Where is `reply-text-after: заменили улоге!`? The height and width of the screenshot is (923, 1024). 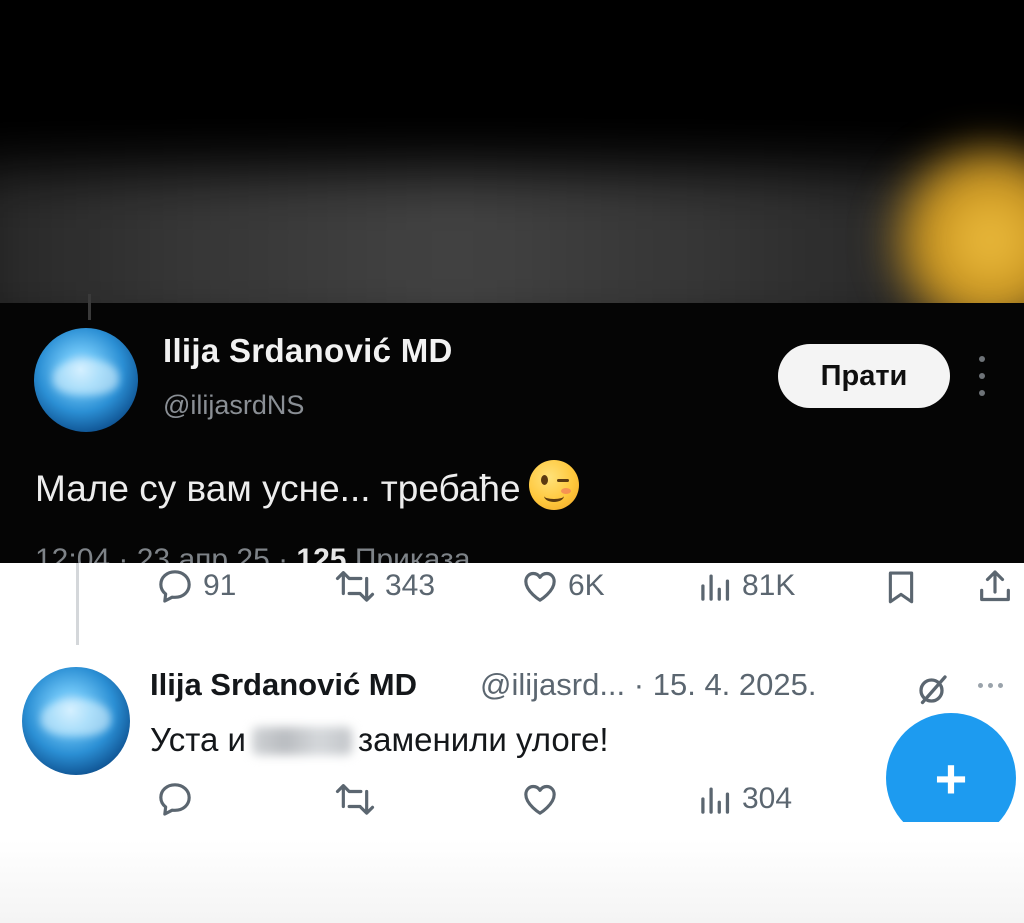
reply-text-after: заменили улоге! is located at coordinates (483, 739).